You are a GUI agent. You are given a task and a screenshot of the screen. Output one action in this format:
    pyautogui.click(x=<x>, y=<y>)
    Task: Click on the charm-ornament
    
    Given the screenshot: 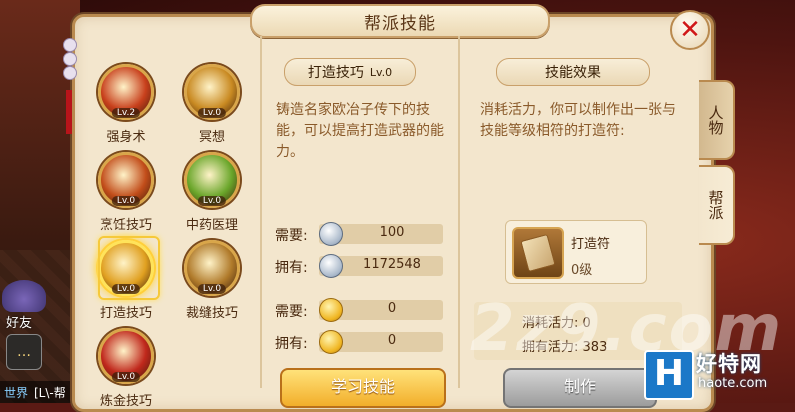 What is the action you would take?
    pyautogui.click(x=69, y=88)
    